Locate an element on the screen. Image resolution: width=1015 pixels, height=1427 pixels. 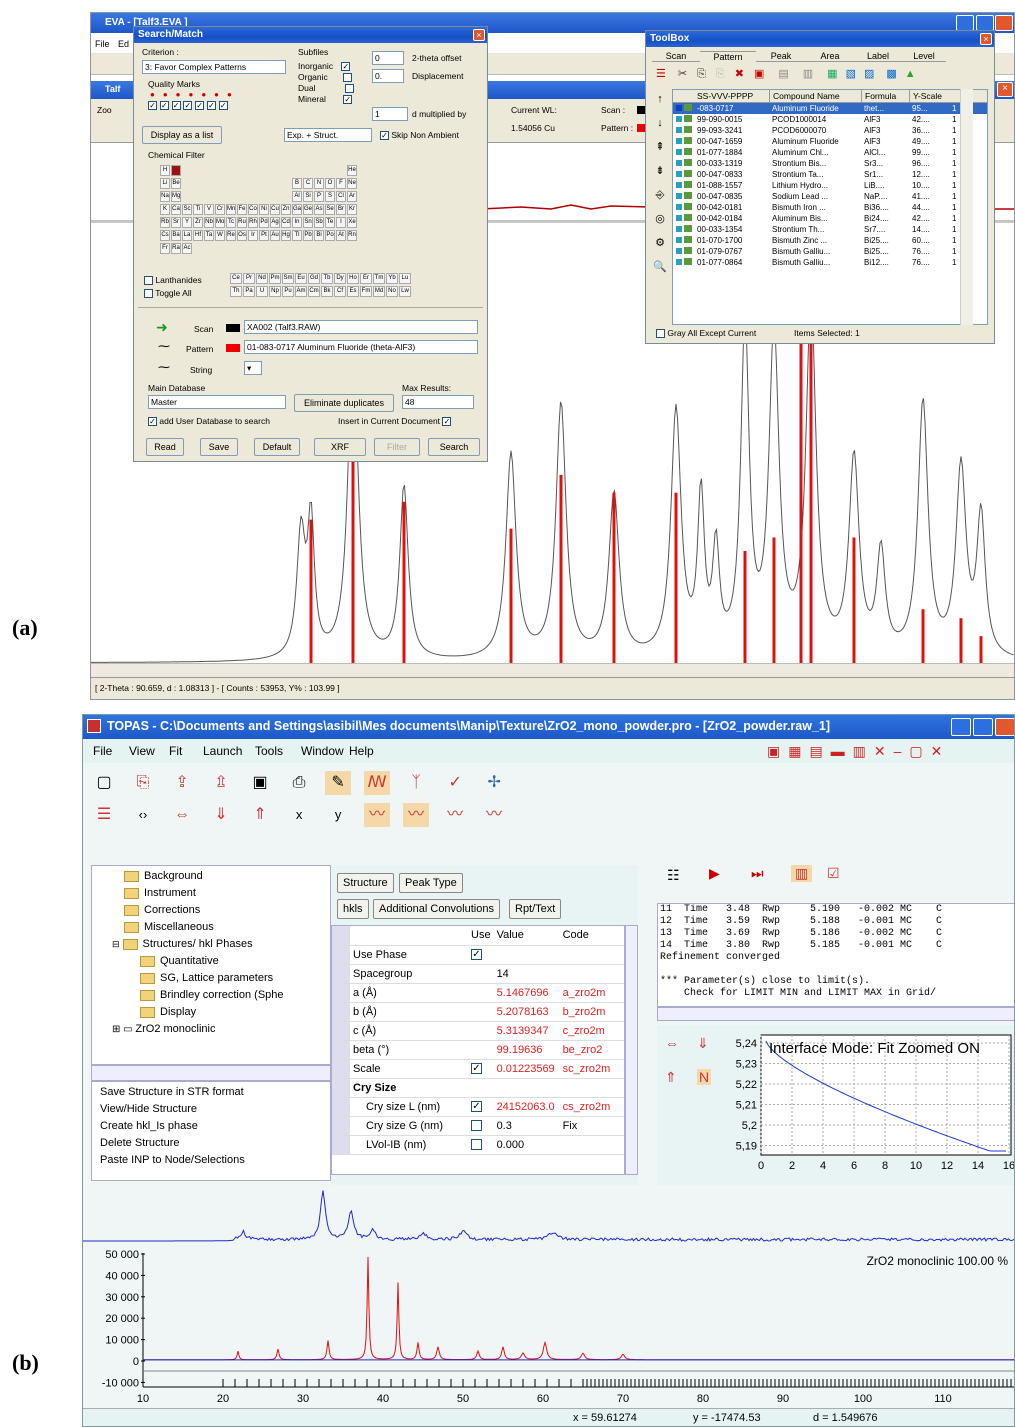
menu-edit: Ed is located at coordinates (123, 44).